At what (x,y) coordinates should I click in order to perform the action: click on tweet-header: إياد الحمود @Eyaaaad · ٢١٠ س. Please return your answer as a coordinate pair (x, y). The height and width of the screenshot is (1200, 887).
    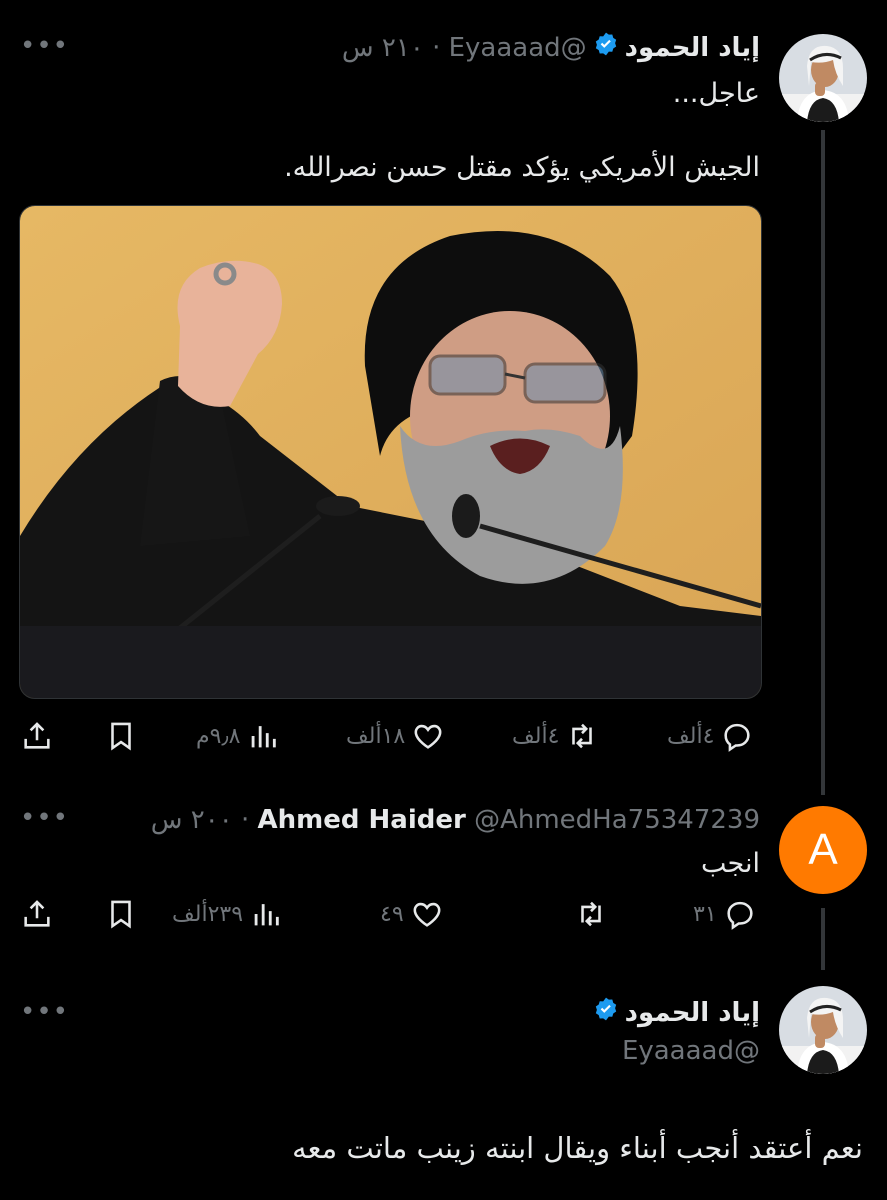
    Looking at the image, I should click on (551, 48).